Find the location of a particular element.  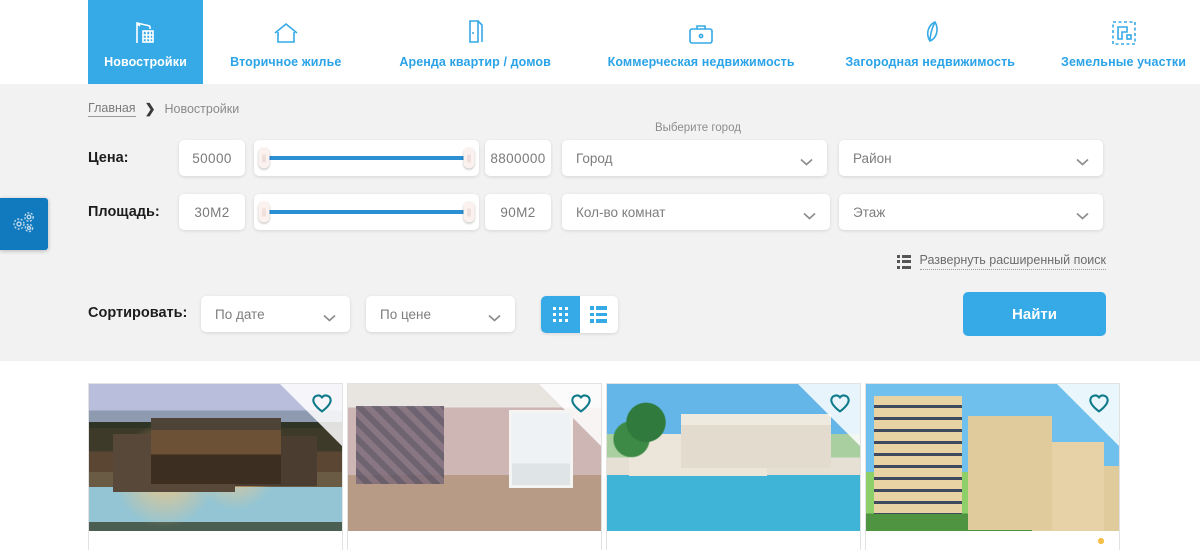

sort-by-date-select: По дате is located at coordinates (275, 314).